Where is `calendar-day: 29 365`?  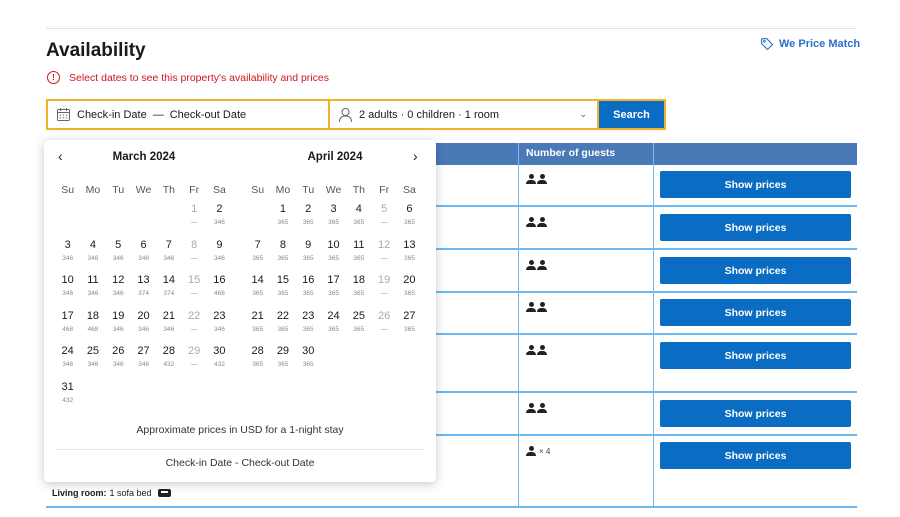 calendar-day: 29 365 is located at coordinates (282, 363).